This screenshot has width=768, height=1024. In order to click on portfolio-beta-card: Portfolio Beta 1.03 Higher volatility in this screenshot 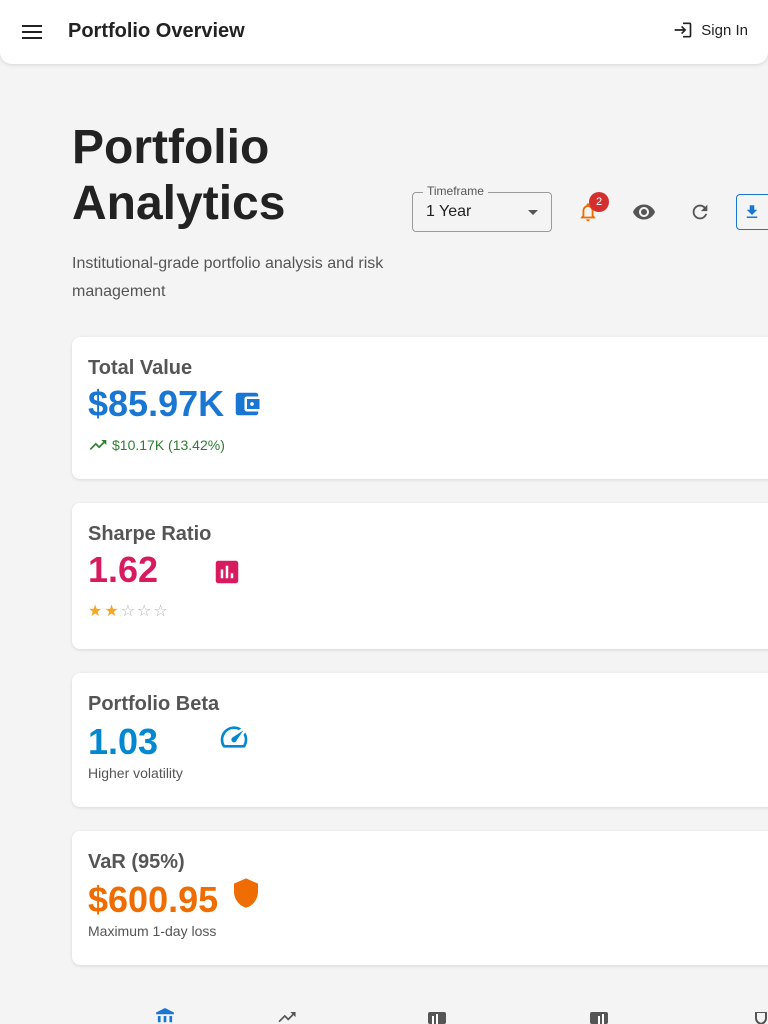, I will do `click(420, 740)`.